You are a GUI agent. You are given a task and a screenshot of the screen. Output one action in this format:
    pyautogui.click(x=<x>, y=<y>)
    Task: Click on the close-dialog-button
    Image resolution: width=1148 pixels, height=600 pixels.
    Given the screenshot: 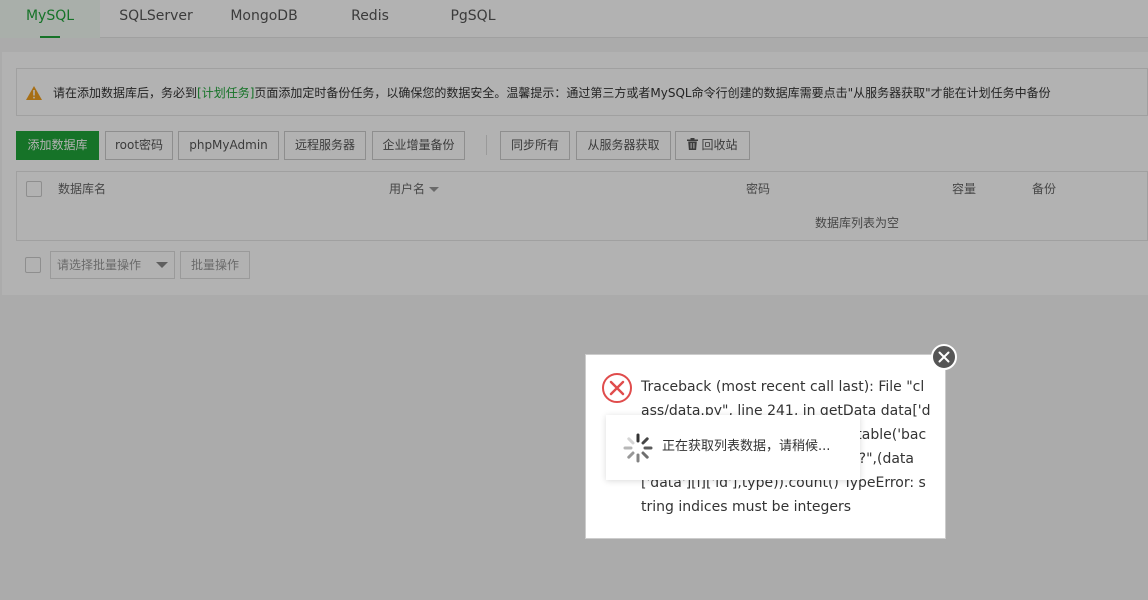 What is the action you would take?
    pyautogui.click(x=944, y=357)
    